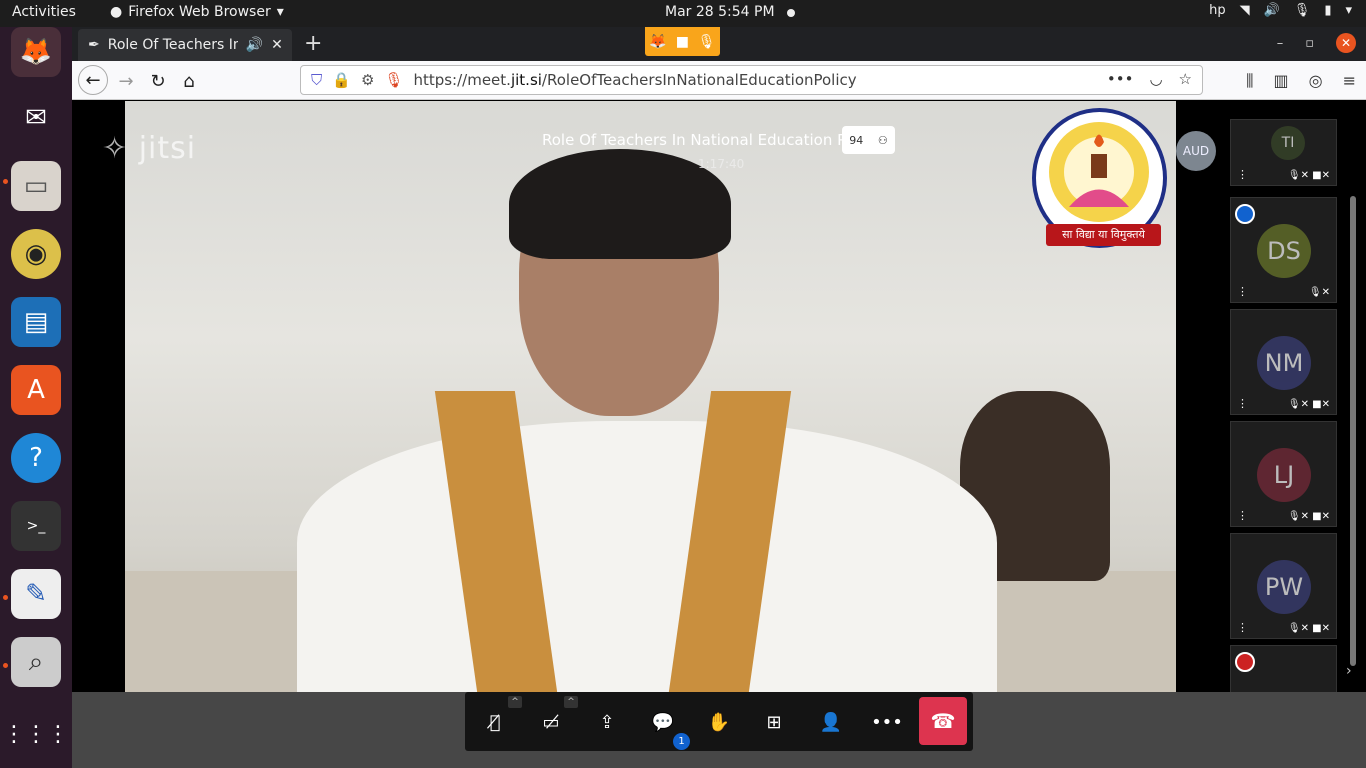  Describe the element at coordinates (831, 722) in the screenshot. I see `invite-people-icon: 👤` at that location.